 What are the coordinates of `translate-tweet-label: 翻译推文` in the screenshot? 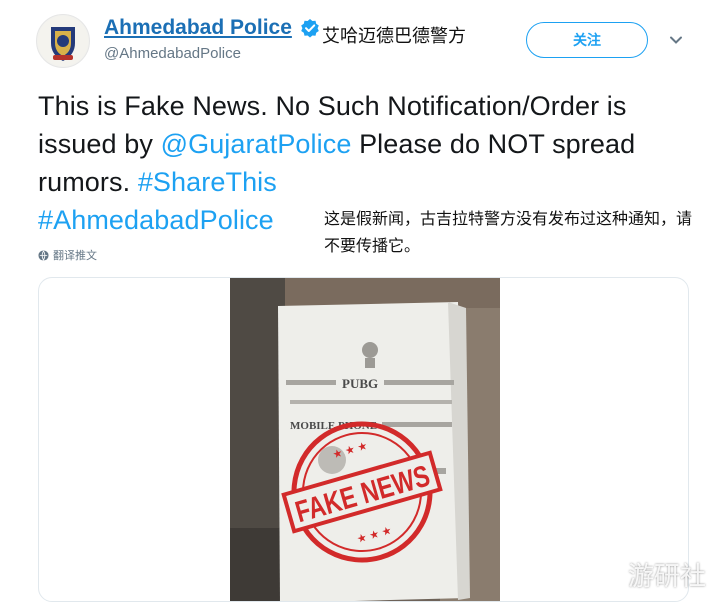 It's located at (75, 255).